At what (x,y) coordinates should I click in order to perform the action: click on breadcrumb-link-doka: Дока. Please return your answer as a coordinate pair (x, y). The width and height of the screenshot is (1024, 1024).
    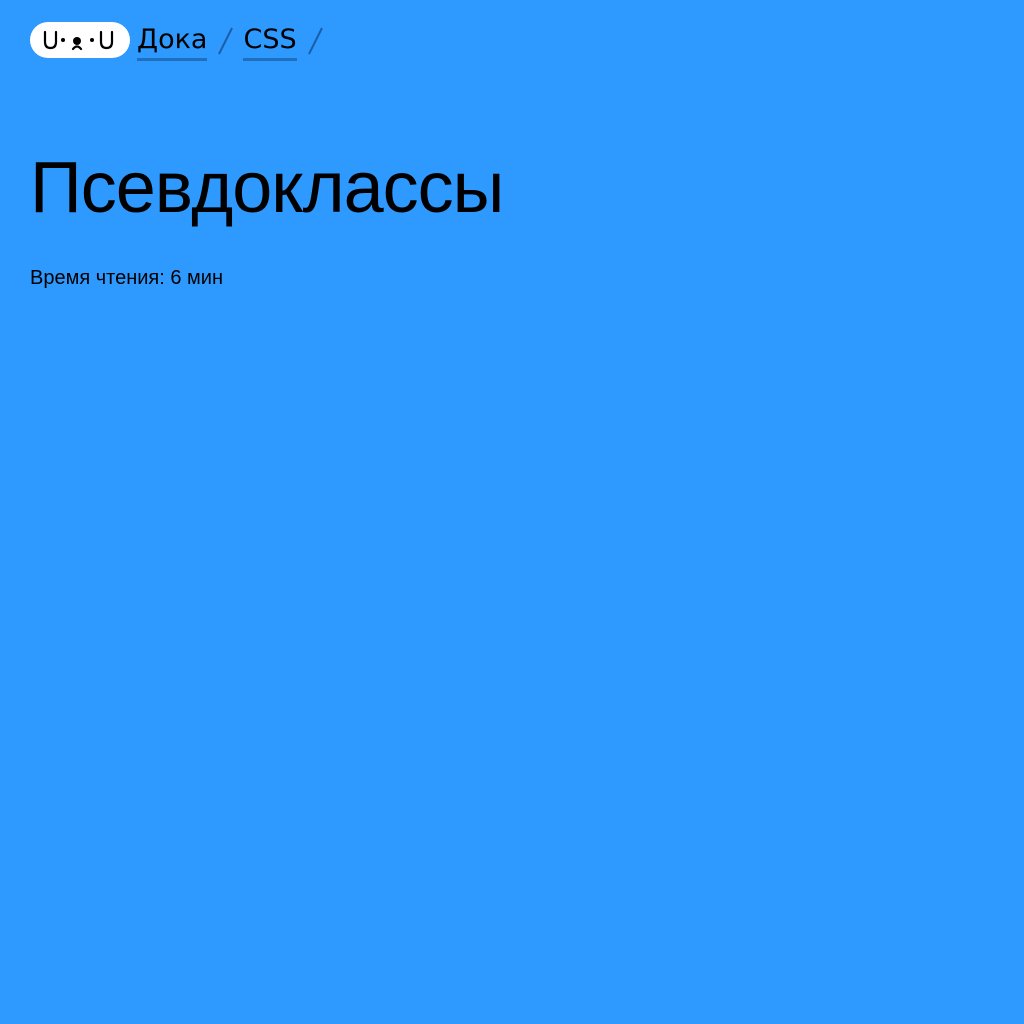
    Looking at the image, I should click on (172, 41).